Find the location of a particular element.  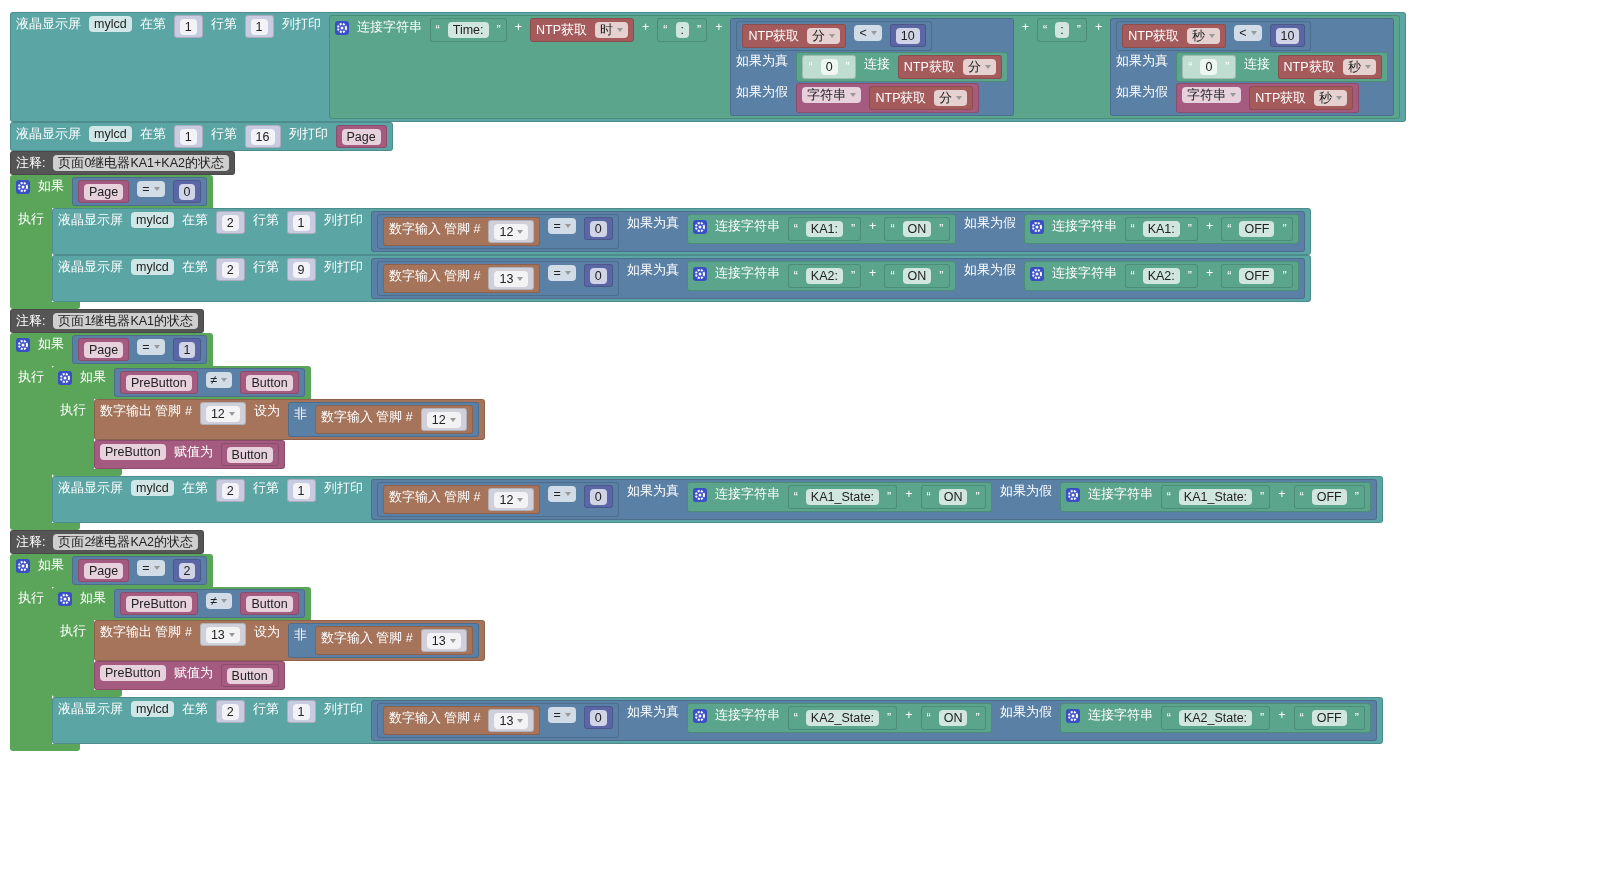

compare-block: NTP获取 分 < 10 is located at coordinates (834, 36).